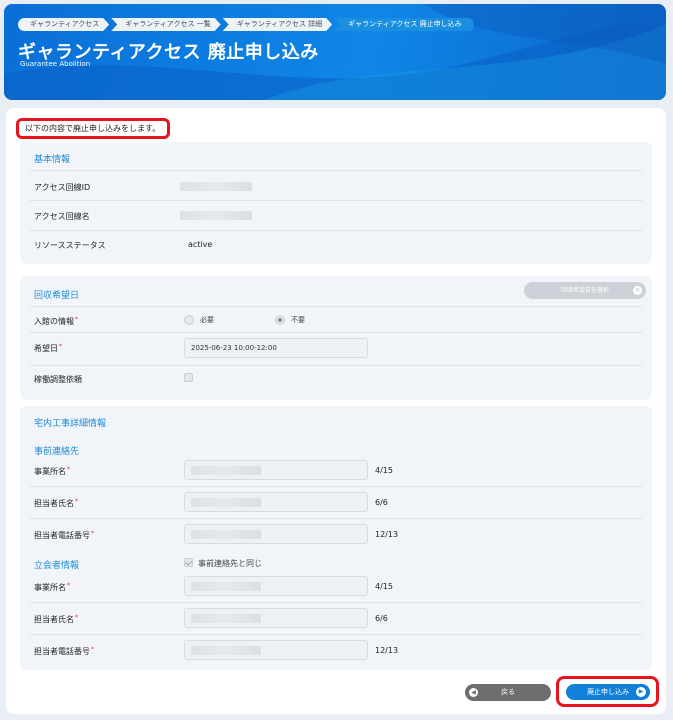  I want to click on entry-radio-required: 必要, so click(199, 320).